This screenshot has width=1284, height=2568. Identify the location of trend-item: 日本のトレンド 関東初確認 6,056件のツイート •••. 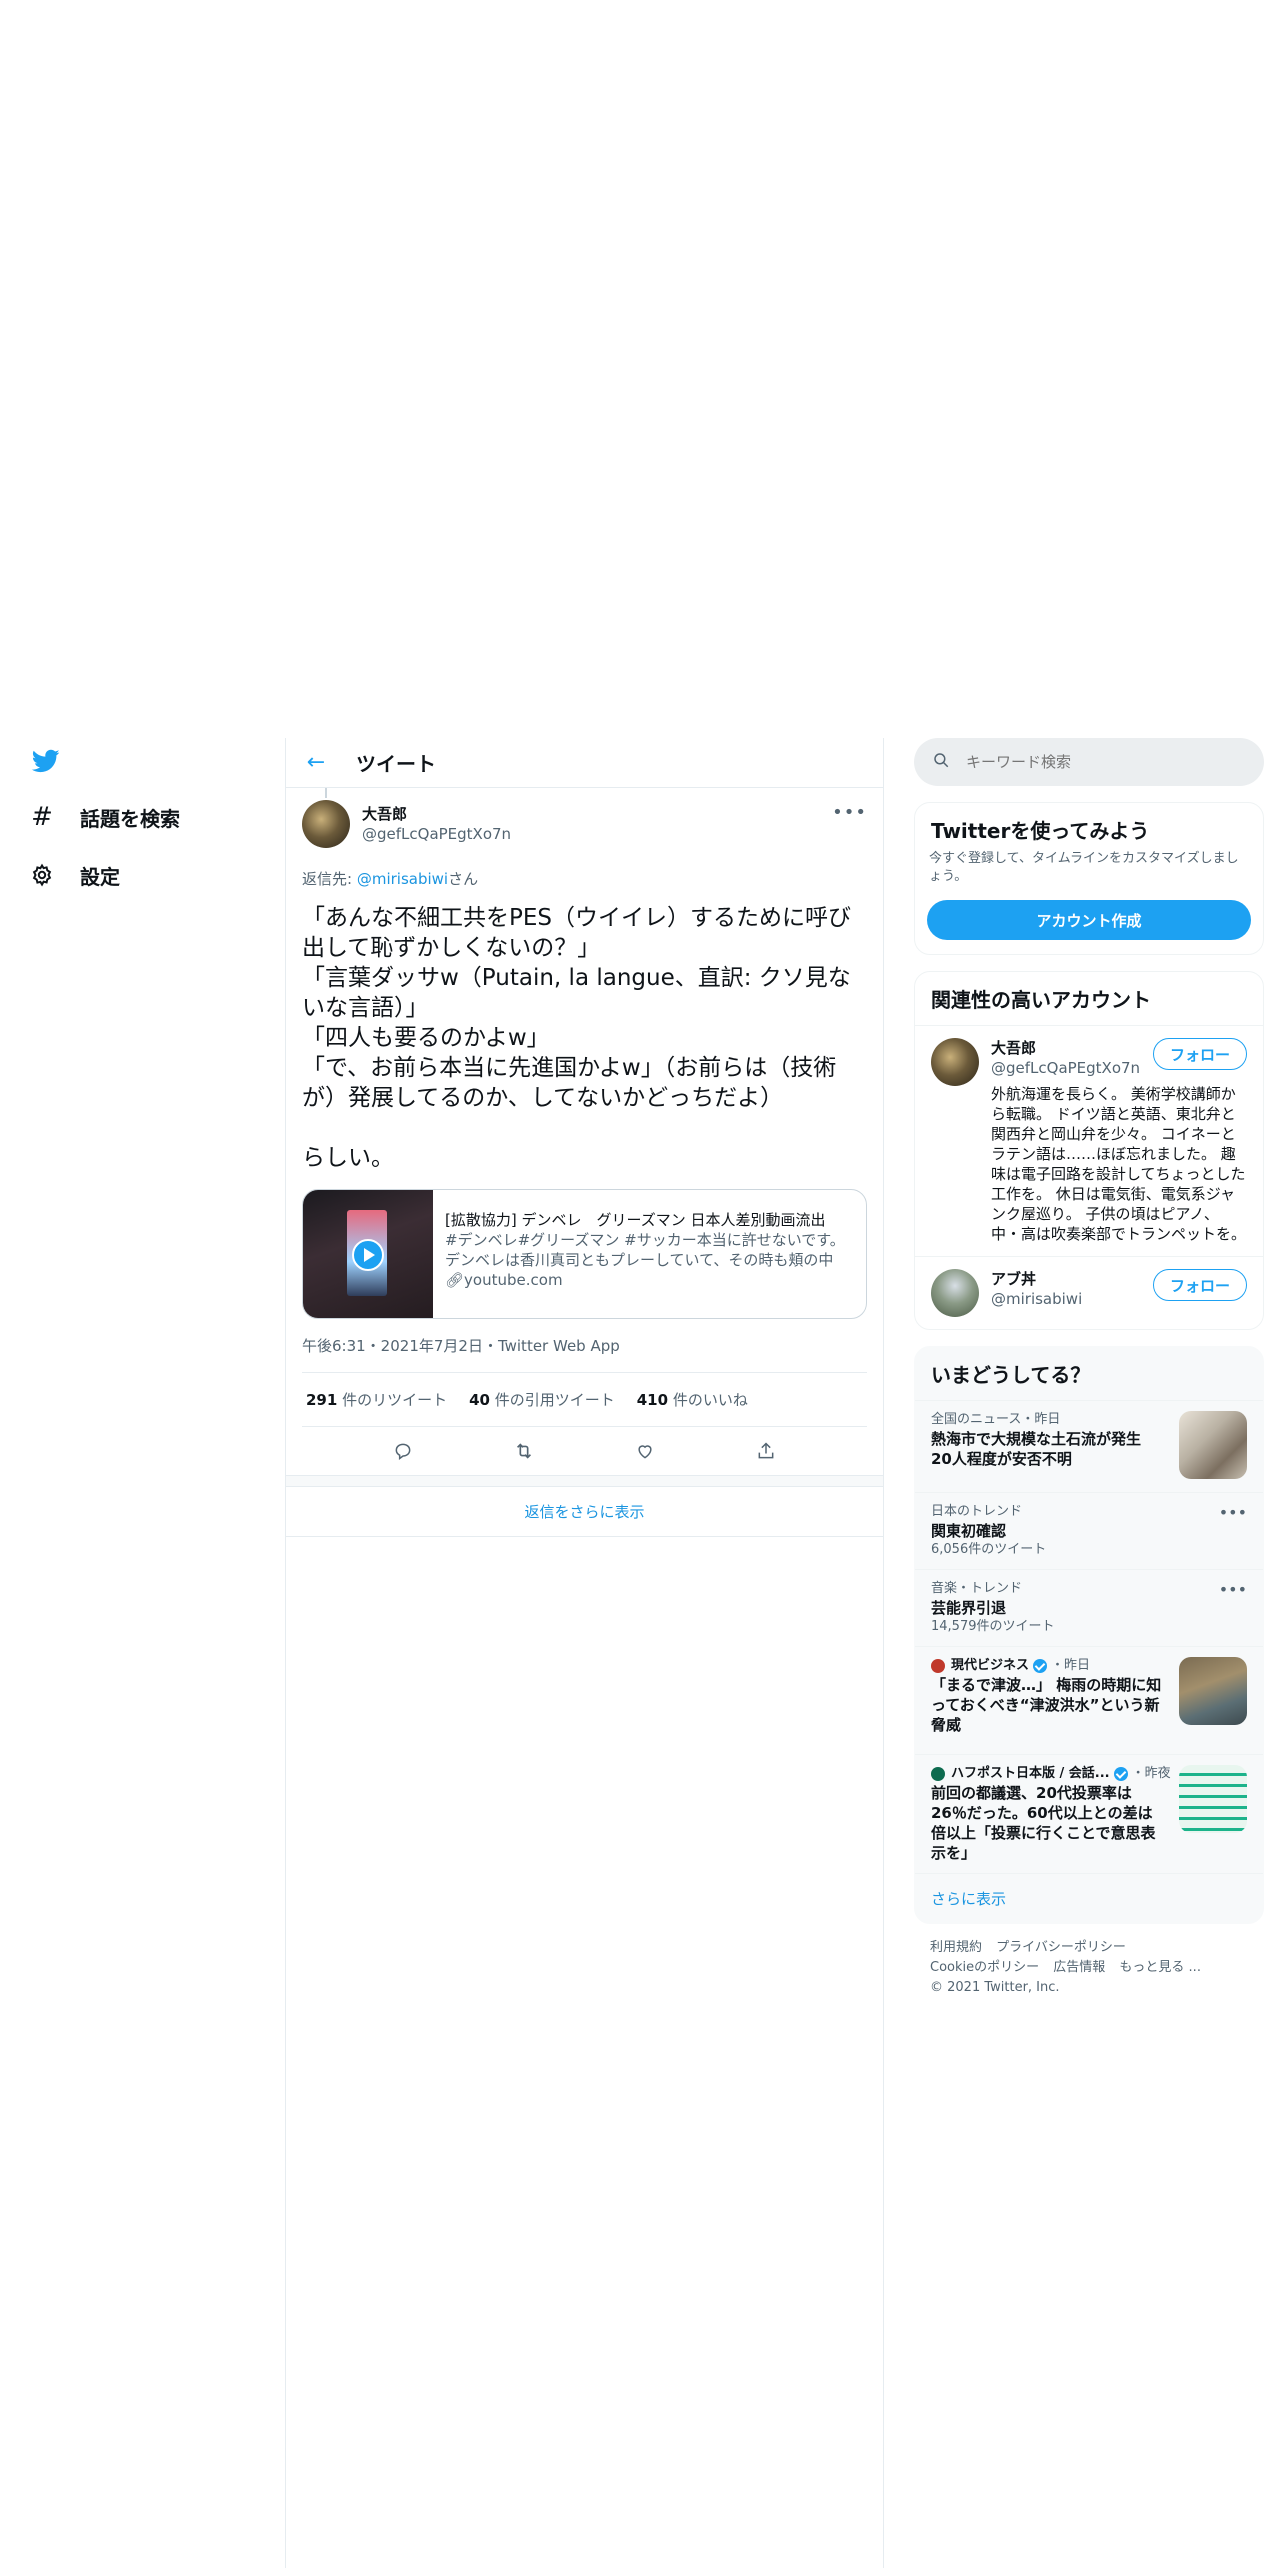
(1089, 1530).